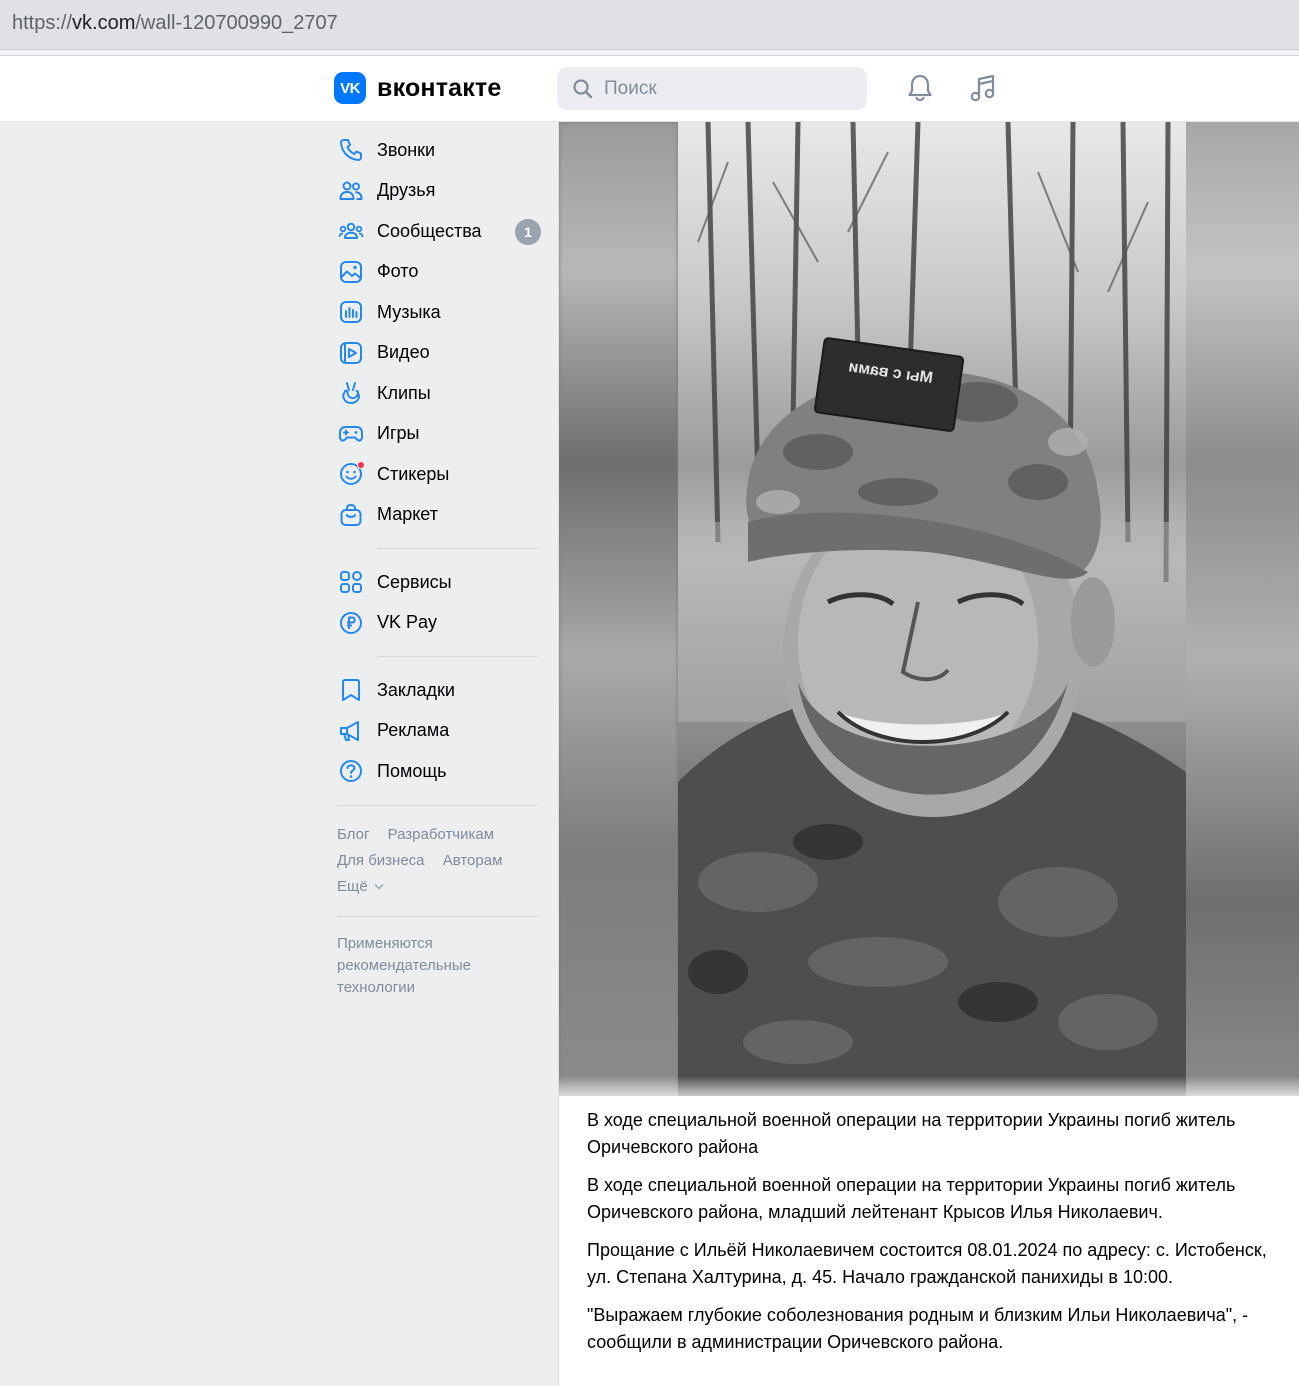 This screenshot has height=1386, width=1299. What do you see at coordinates (104, 23) in the screenshot?
I see `url-domain: vk.com` at bounding box center [104, 23].